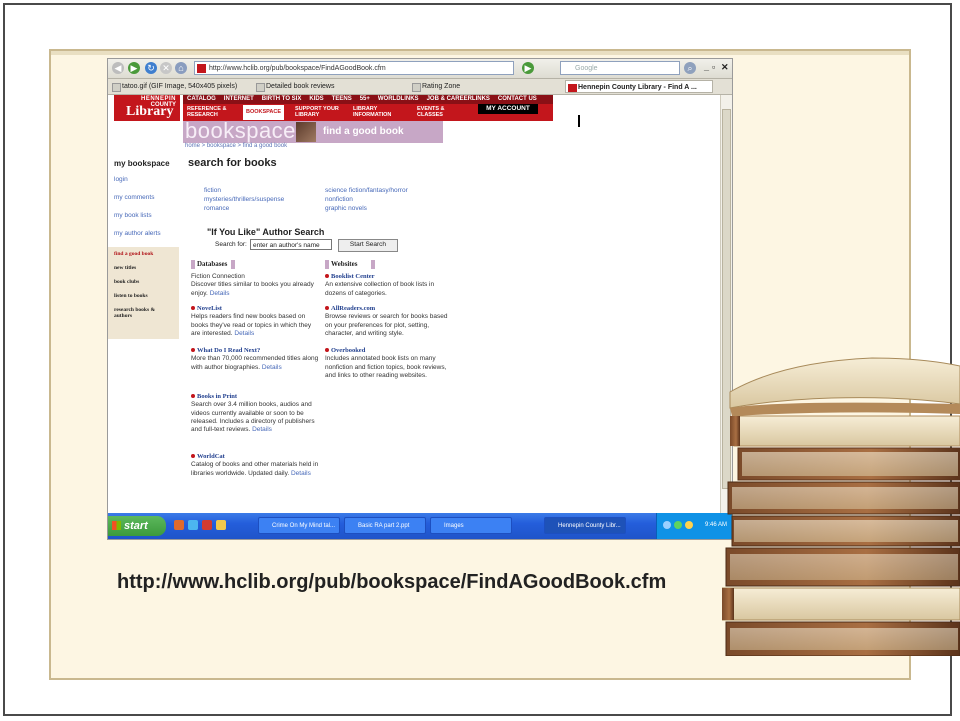 Image resolution: width=960 pixels, height=721 pixels. I want to click on site-favicon, so click(201, 68).